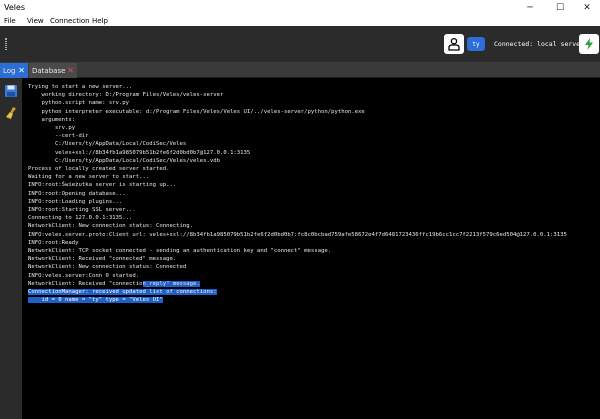 Image resolution: width=600 pixels, height=419 pixels. I want to click on menu-file: File, so click(10, 21).